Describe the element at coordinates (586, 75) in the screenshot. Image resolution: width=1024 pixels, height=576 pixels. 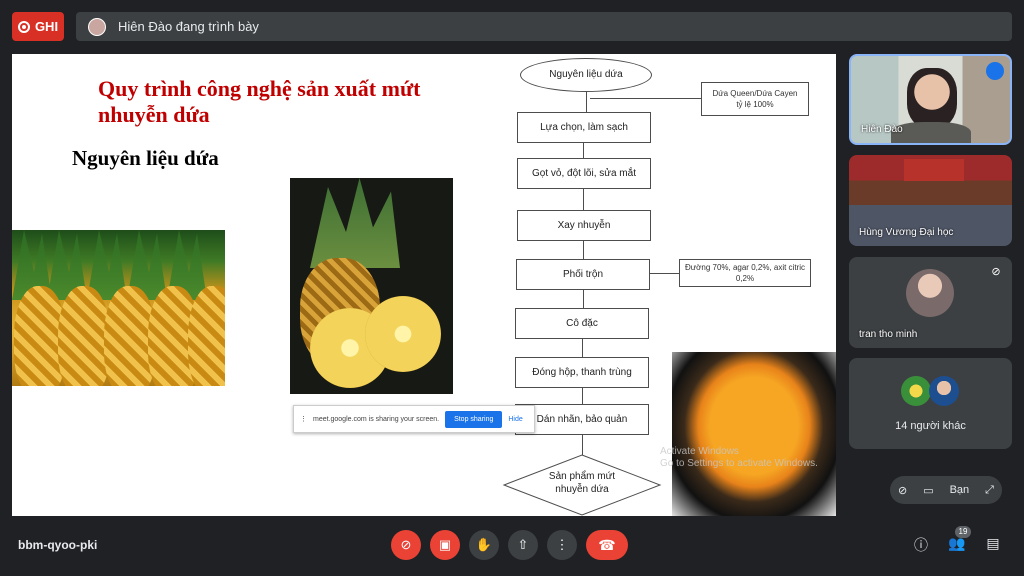
I see `flow-start-oval: Nguyên liệu dứa` at that location.